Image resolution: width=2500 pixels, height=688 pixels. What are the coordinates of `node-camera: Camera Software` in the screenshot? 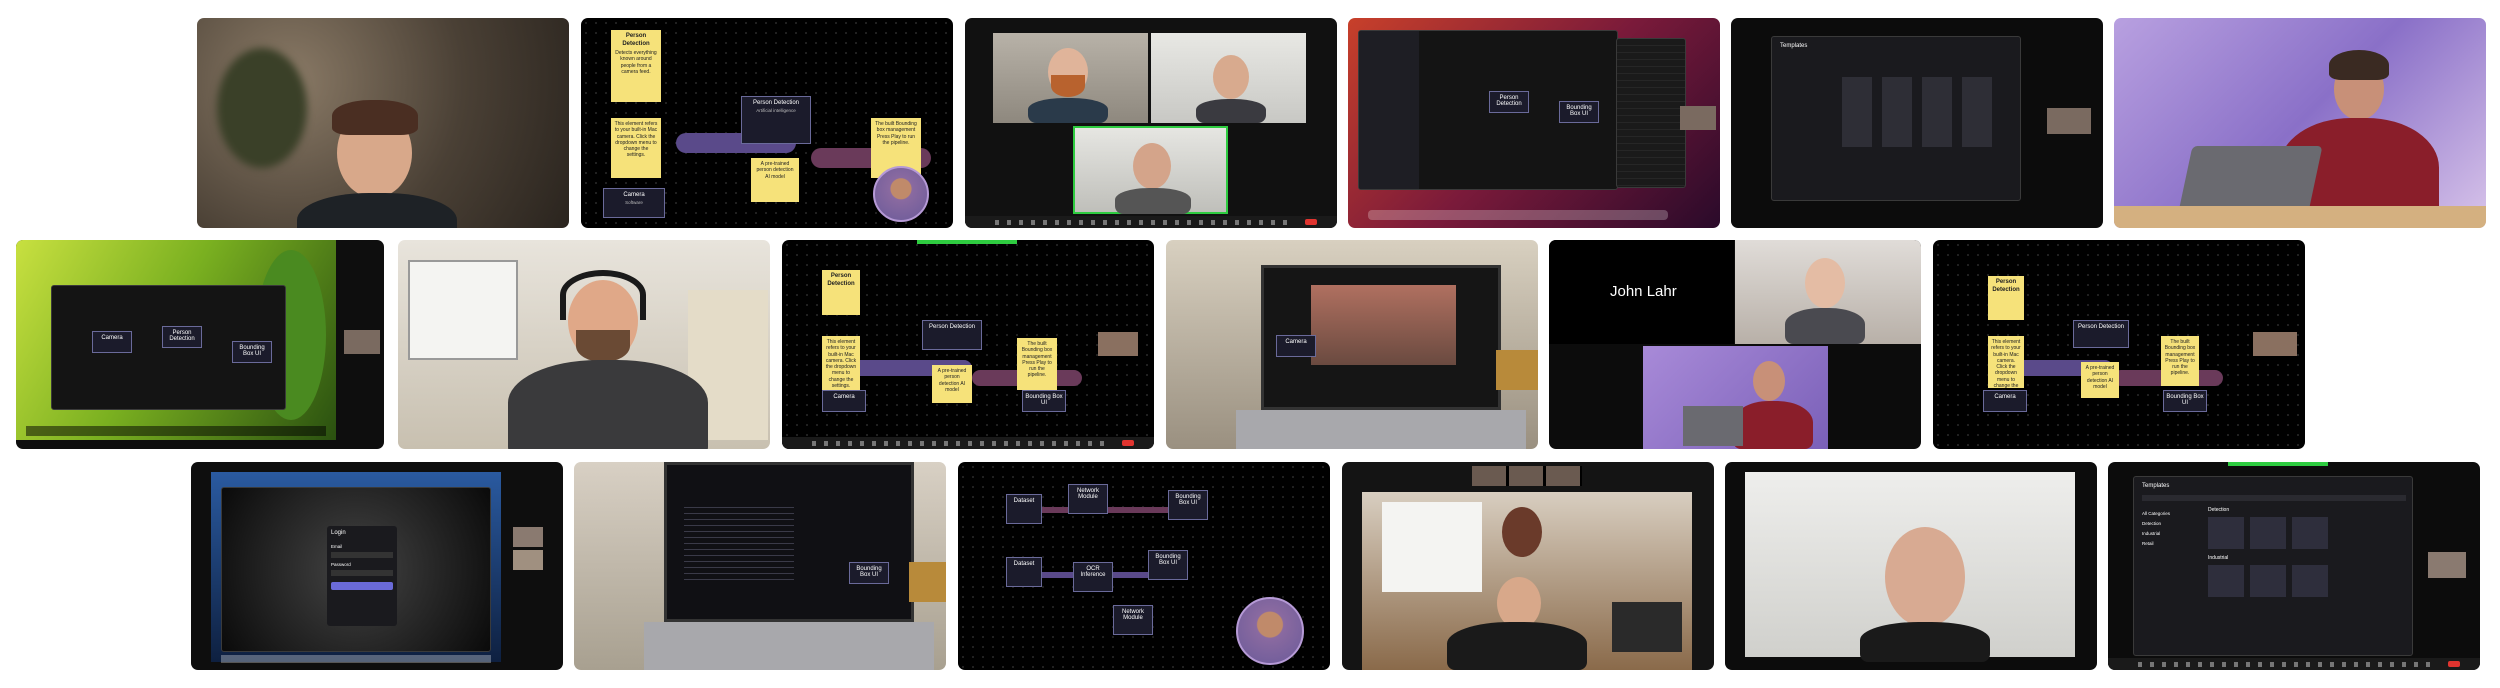 It's located at (634, 203).